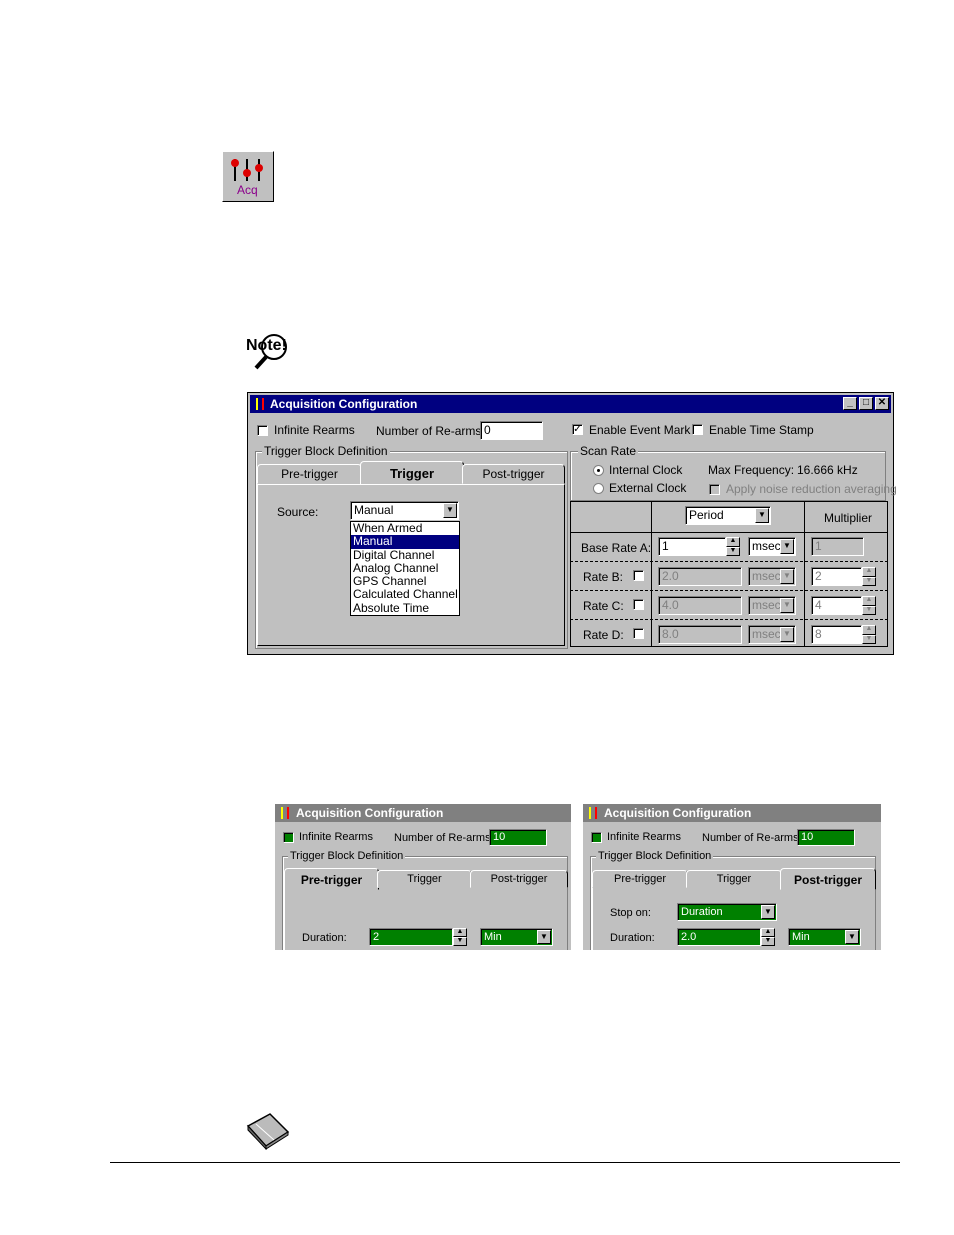  Describe the element at coordinates (266, 345) in the screenshot. I see `note-label: Note!` at that location.